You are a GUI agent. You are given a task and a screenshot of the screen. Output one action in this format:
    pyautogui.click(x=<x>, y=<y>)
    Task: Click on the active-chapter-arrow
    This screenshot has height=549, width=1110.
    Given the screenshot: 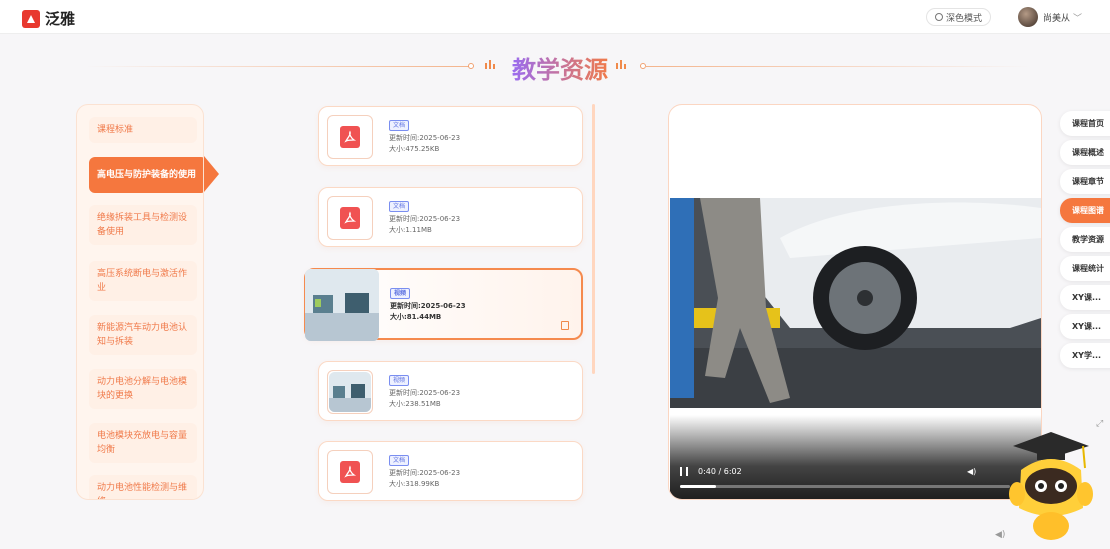 What is the action you would take?
    pyautogui.click(x=211, y=174)
    